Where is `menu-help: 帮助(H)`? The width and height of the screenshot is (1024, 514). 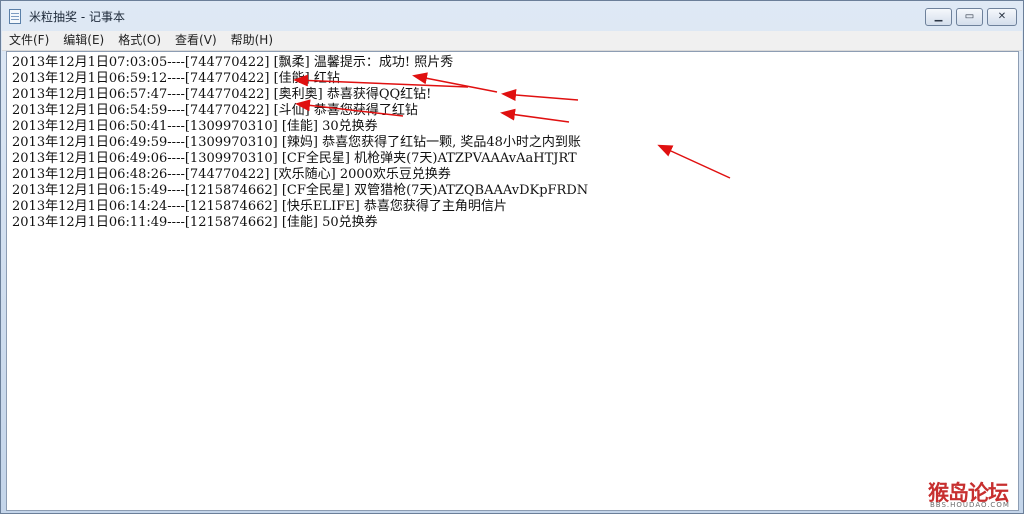
menu-help: 帮助(H) is located at coordinates (252, 40).